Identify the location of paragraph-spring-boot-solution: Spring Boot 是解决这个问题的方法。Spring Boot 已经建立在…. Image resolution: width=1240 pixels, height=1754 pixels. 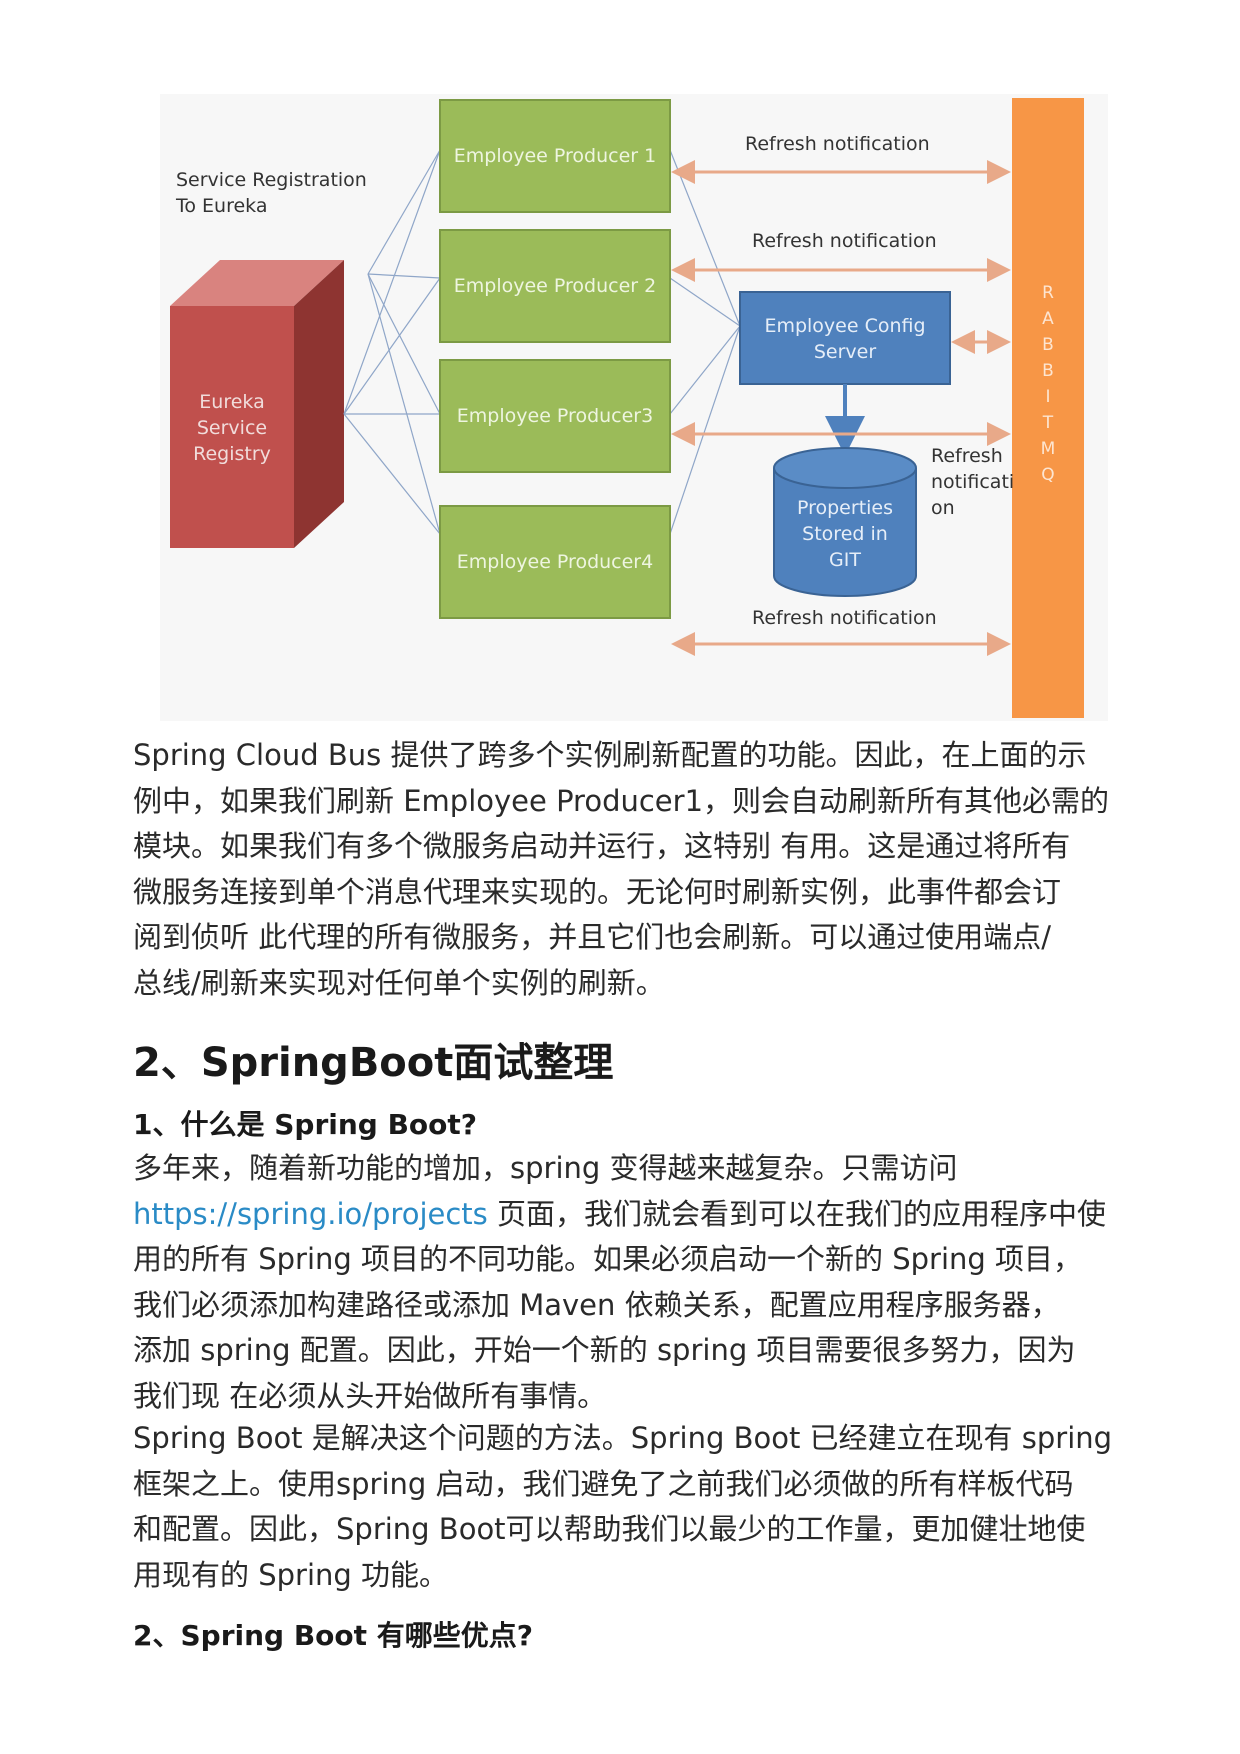
(623, 1506).